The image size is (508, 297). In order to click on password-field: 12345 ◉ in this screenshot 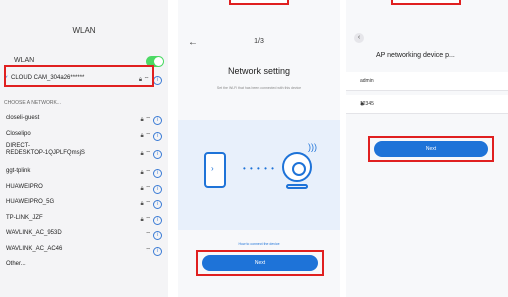, I will do `click(427, 104)`.